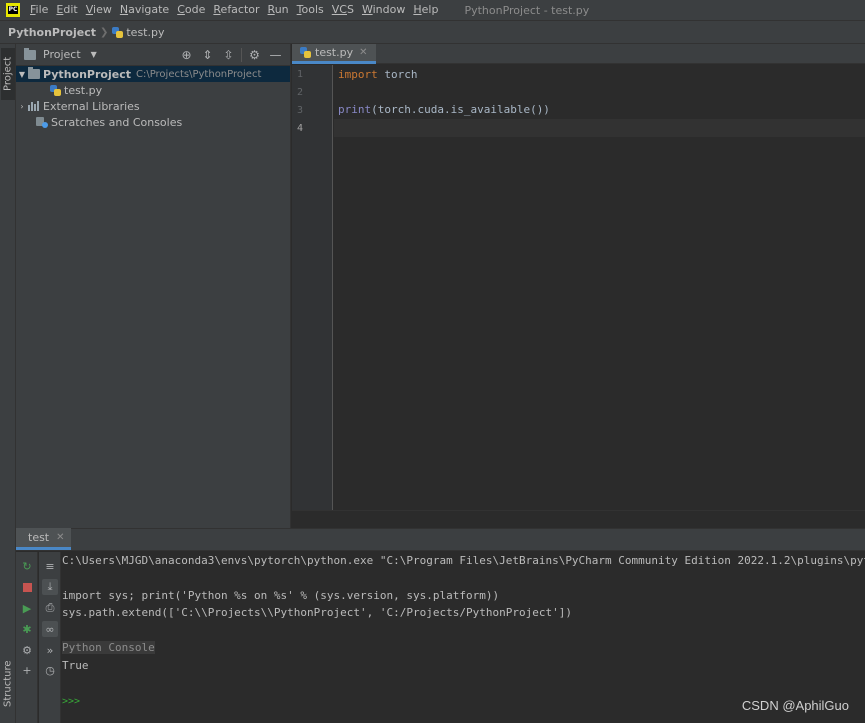  I want to click on run-icon: ▶, so click(27, 608).